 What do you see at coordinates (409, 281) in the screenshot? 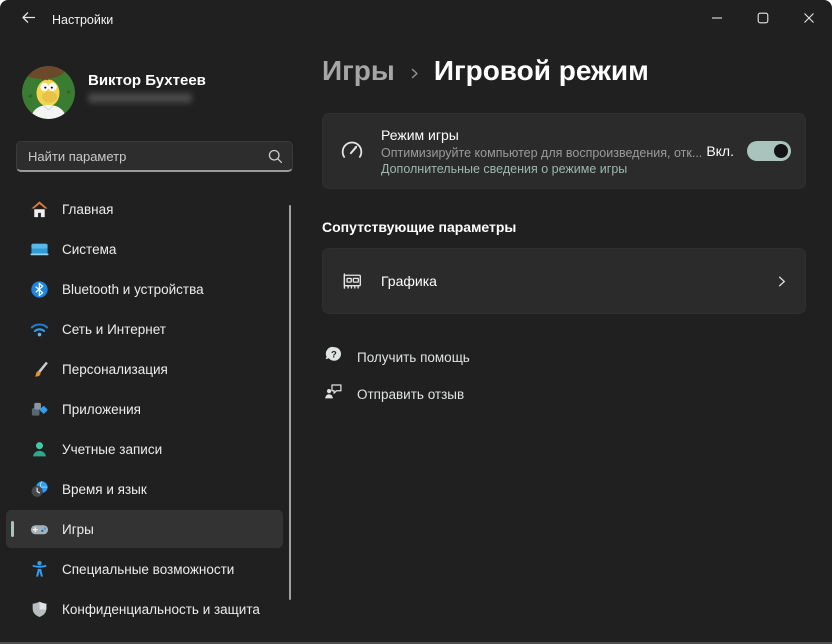
I see `graphics-label: Графика` at bounding box center [409, 281].